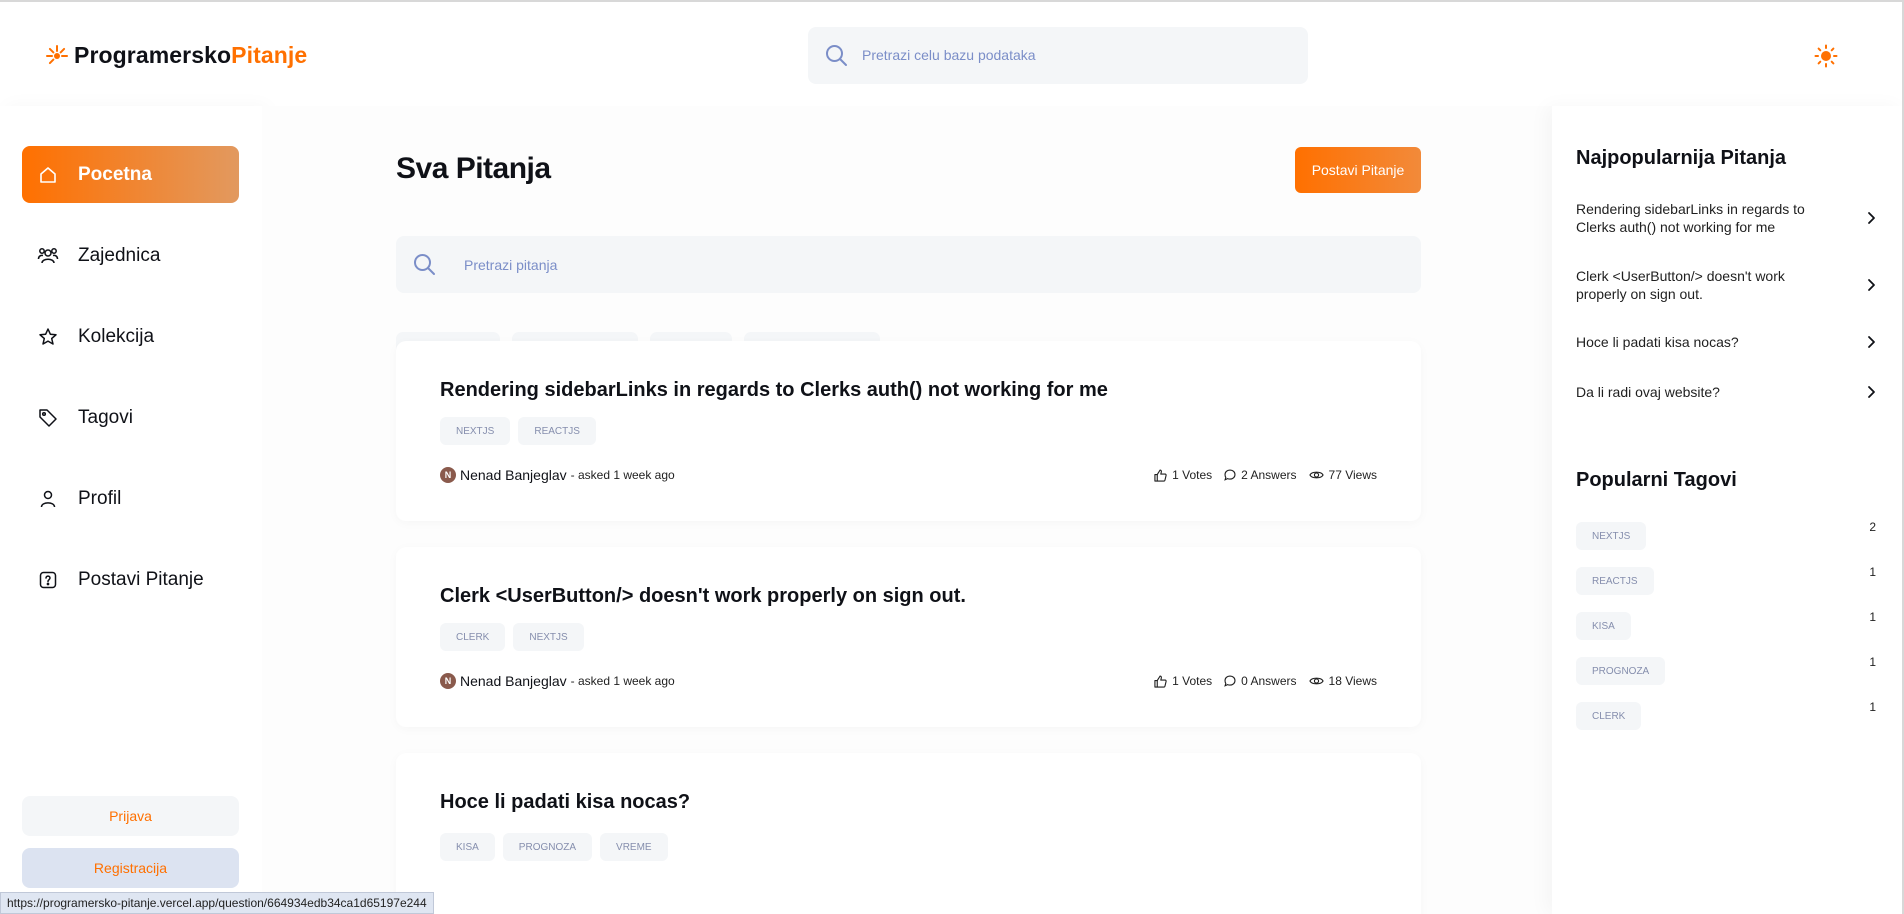 The width and height of the screenshot is (1904, 914). I want to click on sidebar-item-tagovi: Tagovi, so click(130, 417).